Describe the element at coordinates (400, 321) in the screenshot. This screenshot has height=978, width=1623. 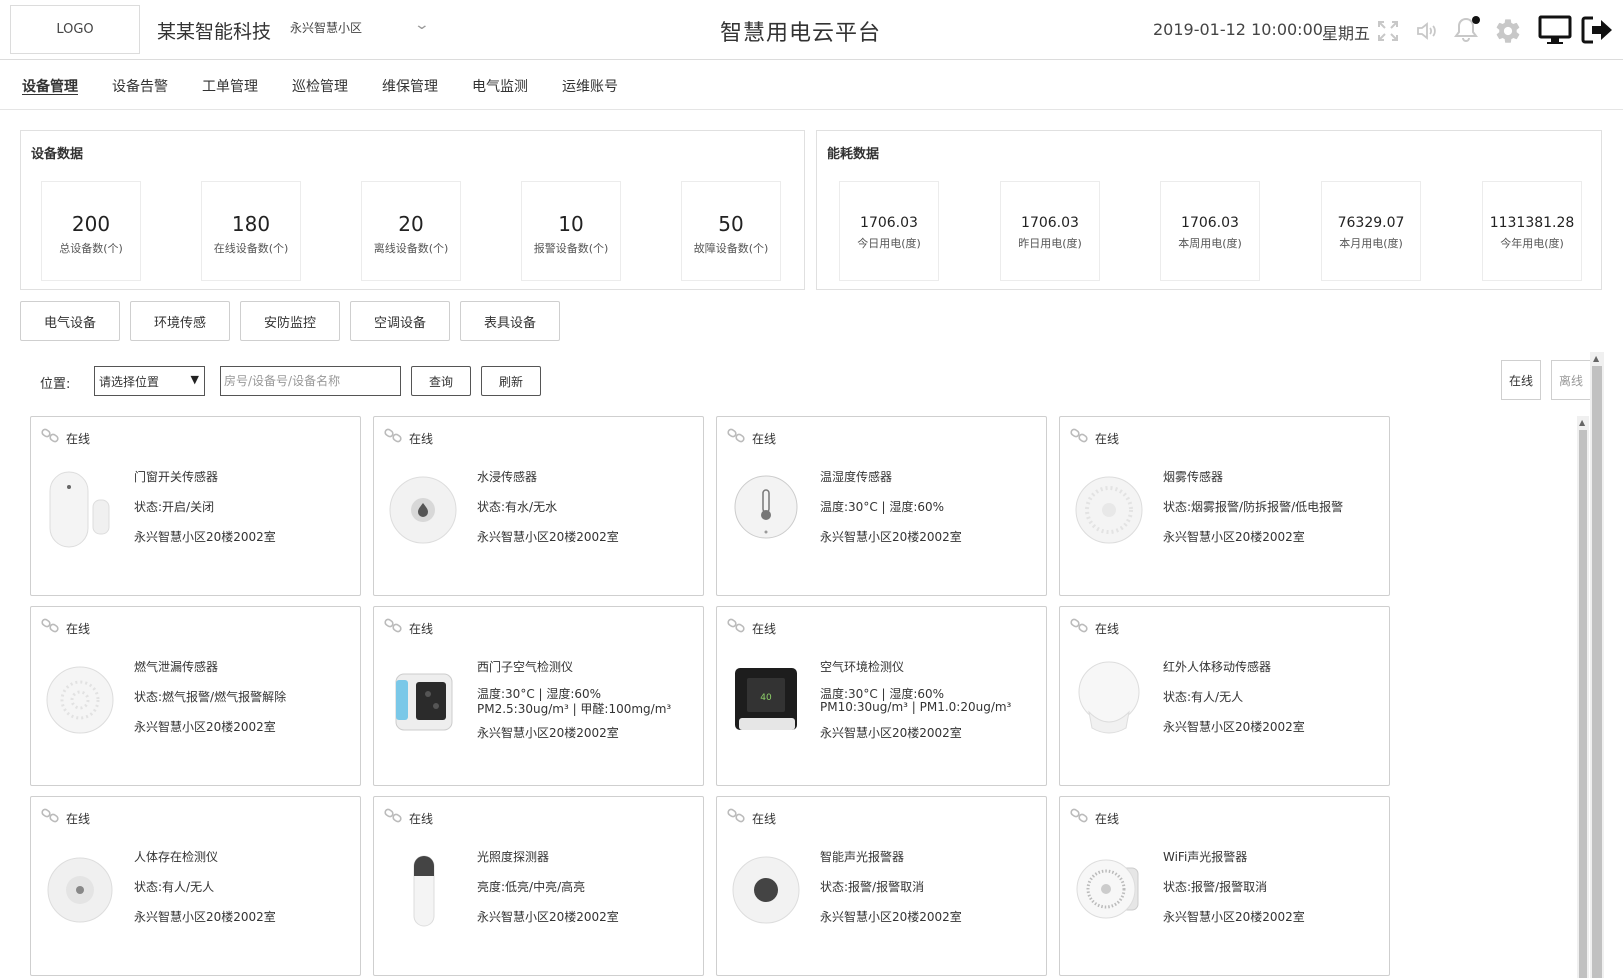
I see `category-hvac-button: 空调设备` at that location.